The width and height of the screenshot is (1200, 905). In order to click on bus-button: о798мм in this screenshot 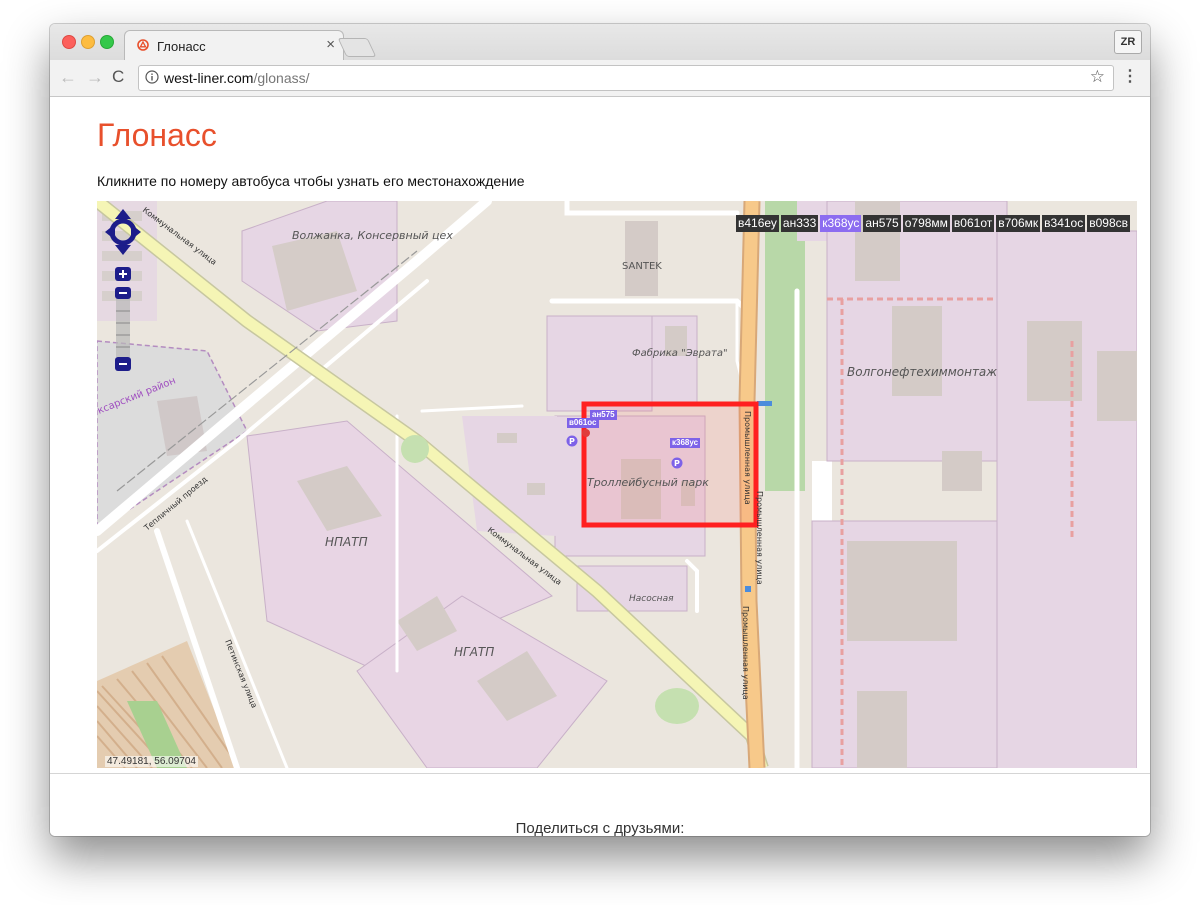, I will do `click(926, 223)`.